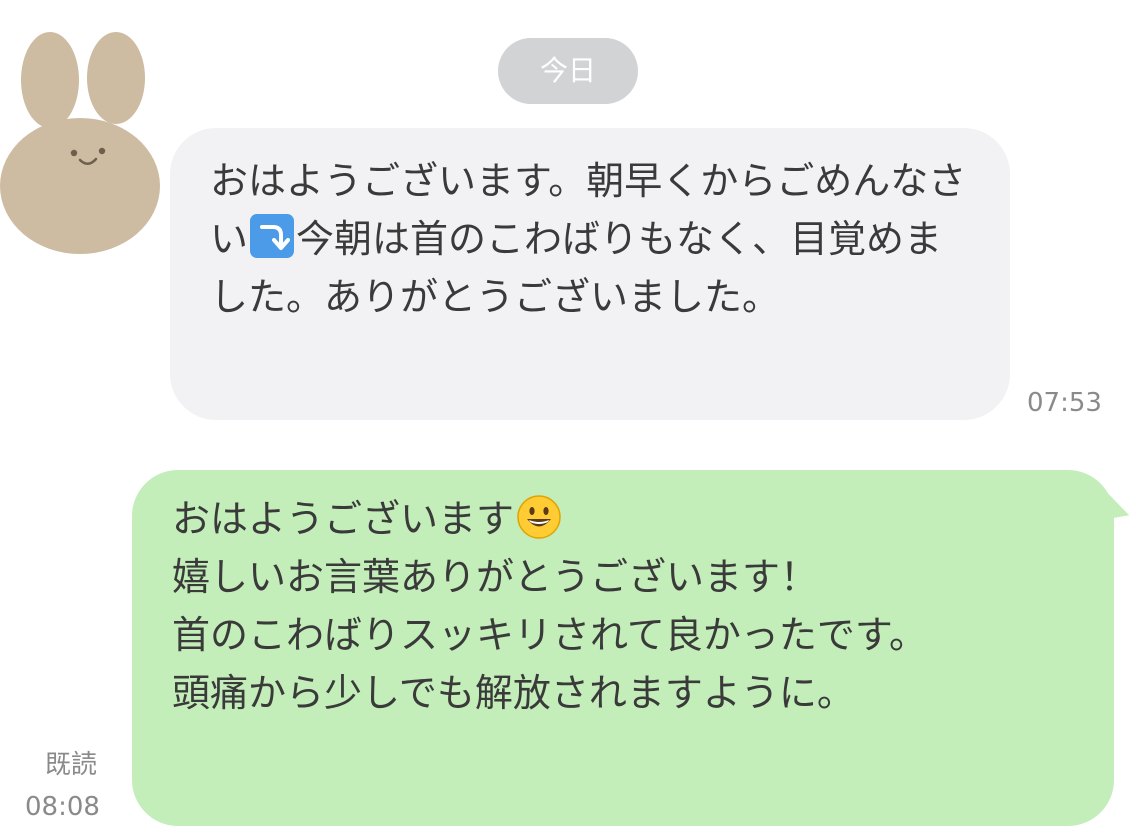  What do you see at coordinates (71, 765) in the screenshot?
I see `read-receipt-label: 既読` at bounding box center [71, 765].